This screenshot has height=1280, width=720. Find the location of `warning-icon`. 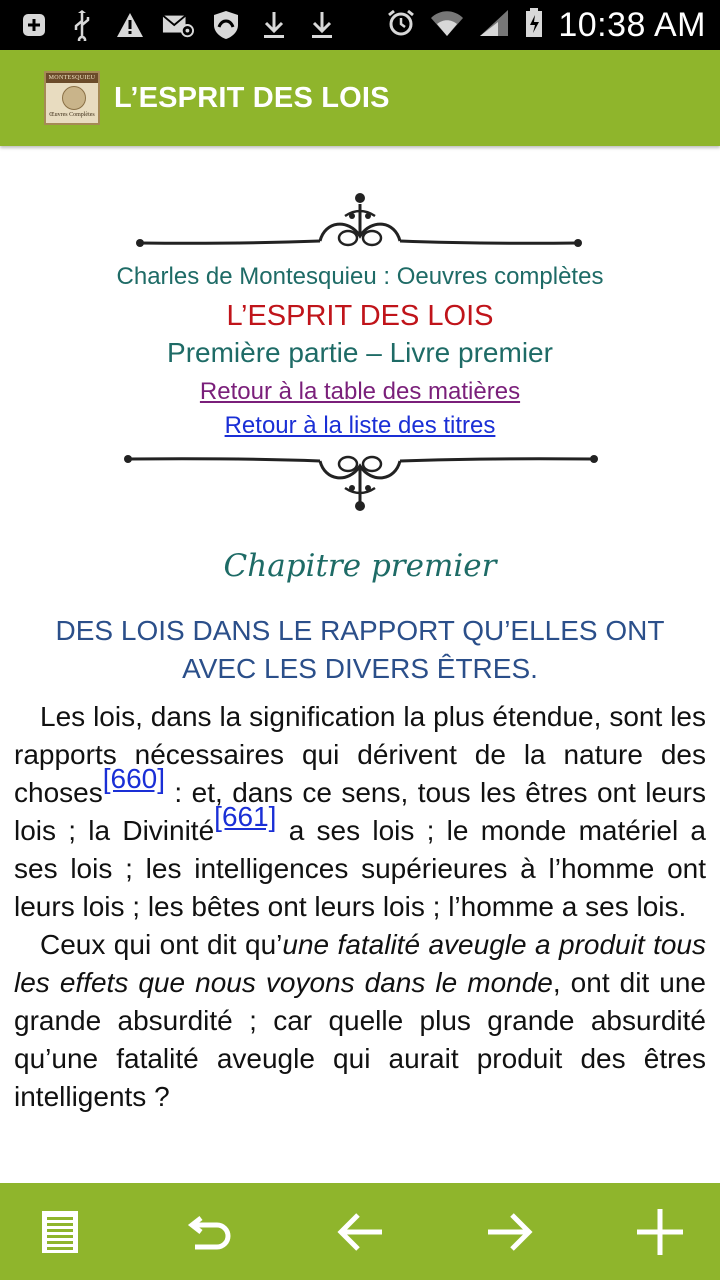

warning-icon is located at coordinates (130, 25).